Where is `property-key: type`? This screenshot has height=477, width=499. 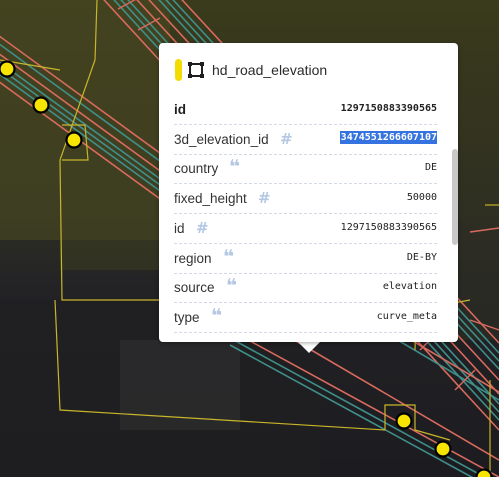 property-key: type is located at coordinates (187, 317).